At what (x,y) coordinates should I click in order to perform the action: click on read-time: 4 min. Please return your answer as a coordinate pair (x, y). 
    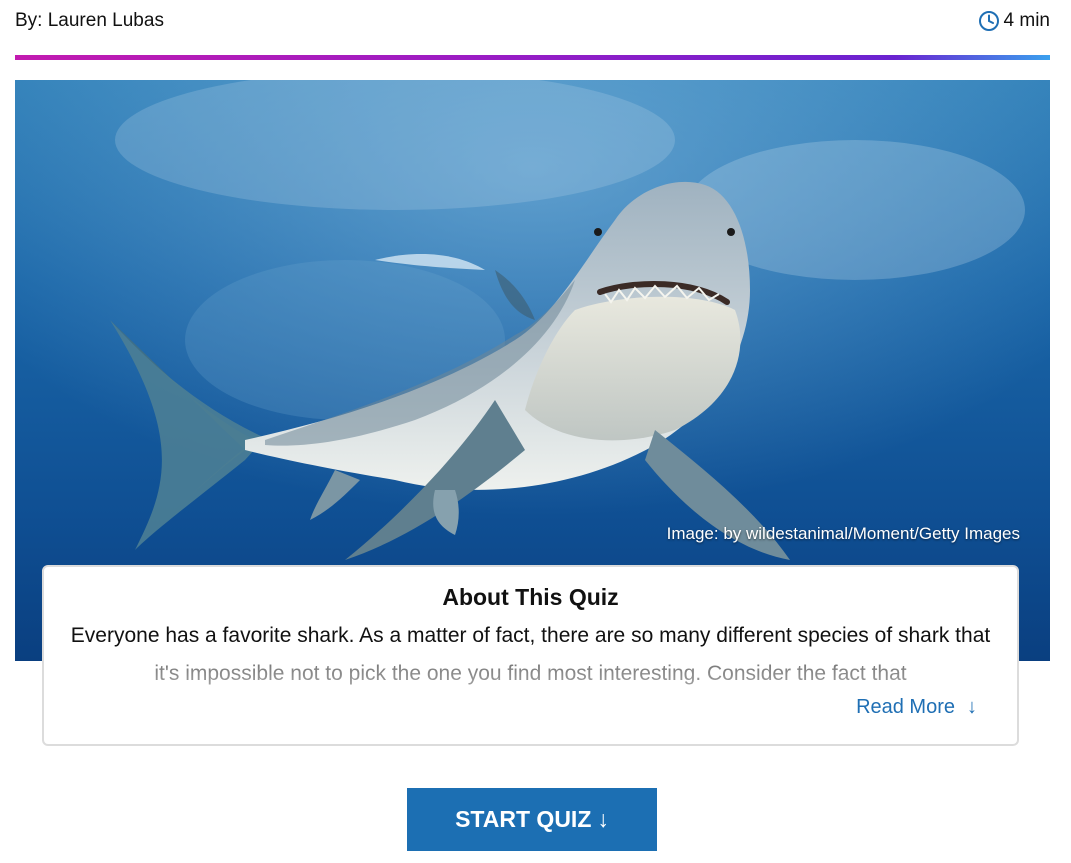
    Looking at the image, I should click on (1014, 21).